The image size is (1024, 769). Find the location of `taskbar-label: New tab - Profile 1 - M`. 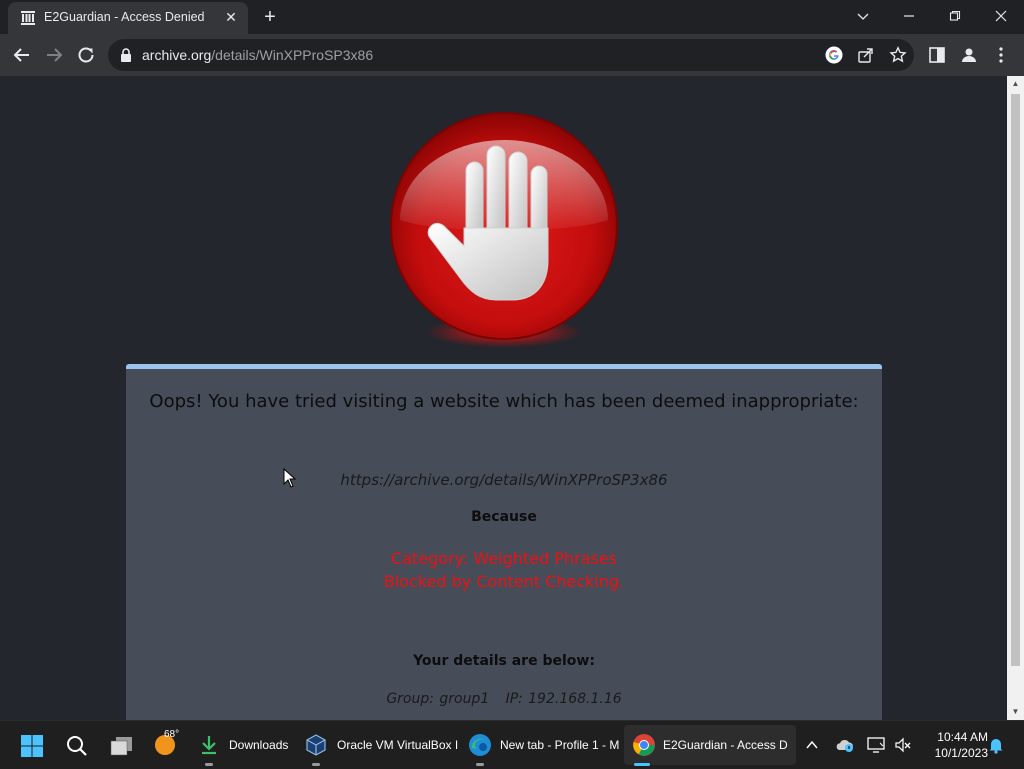

taskbar-label: New tab - Profile 1 - M is located at coordinates (560, 745).